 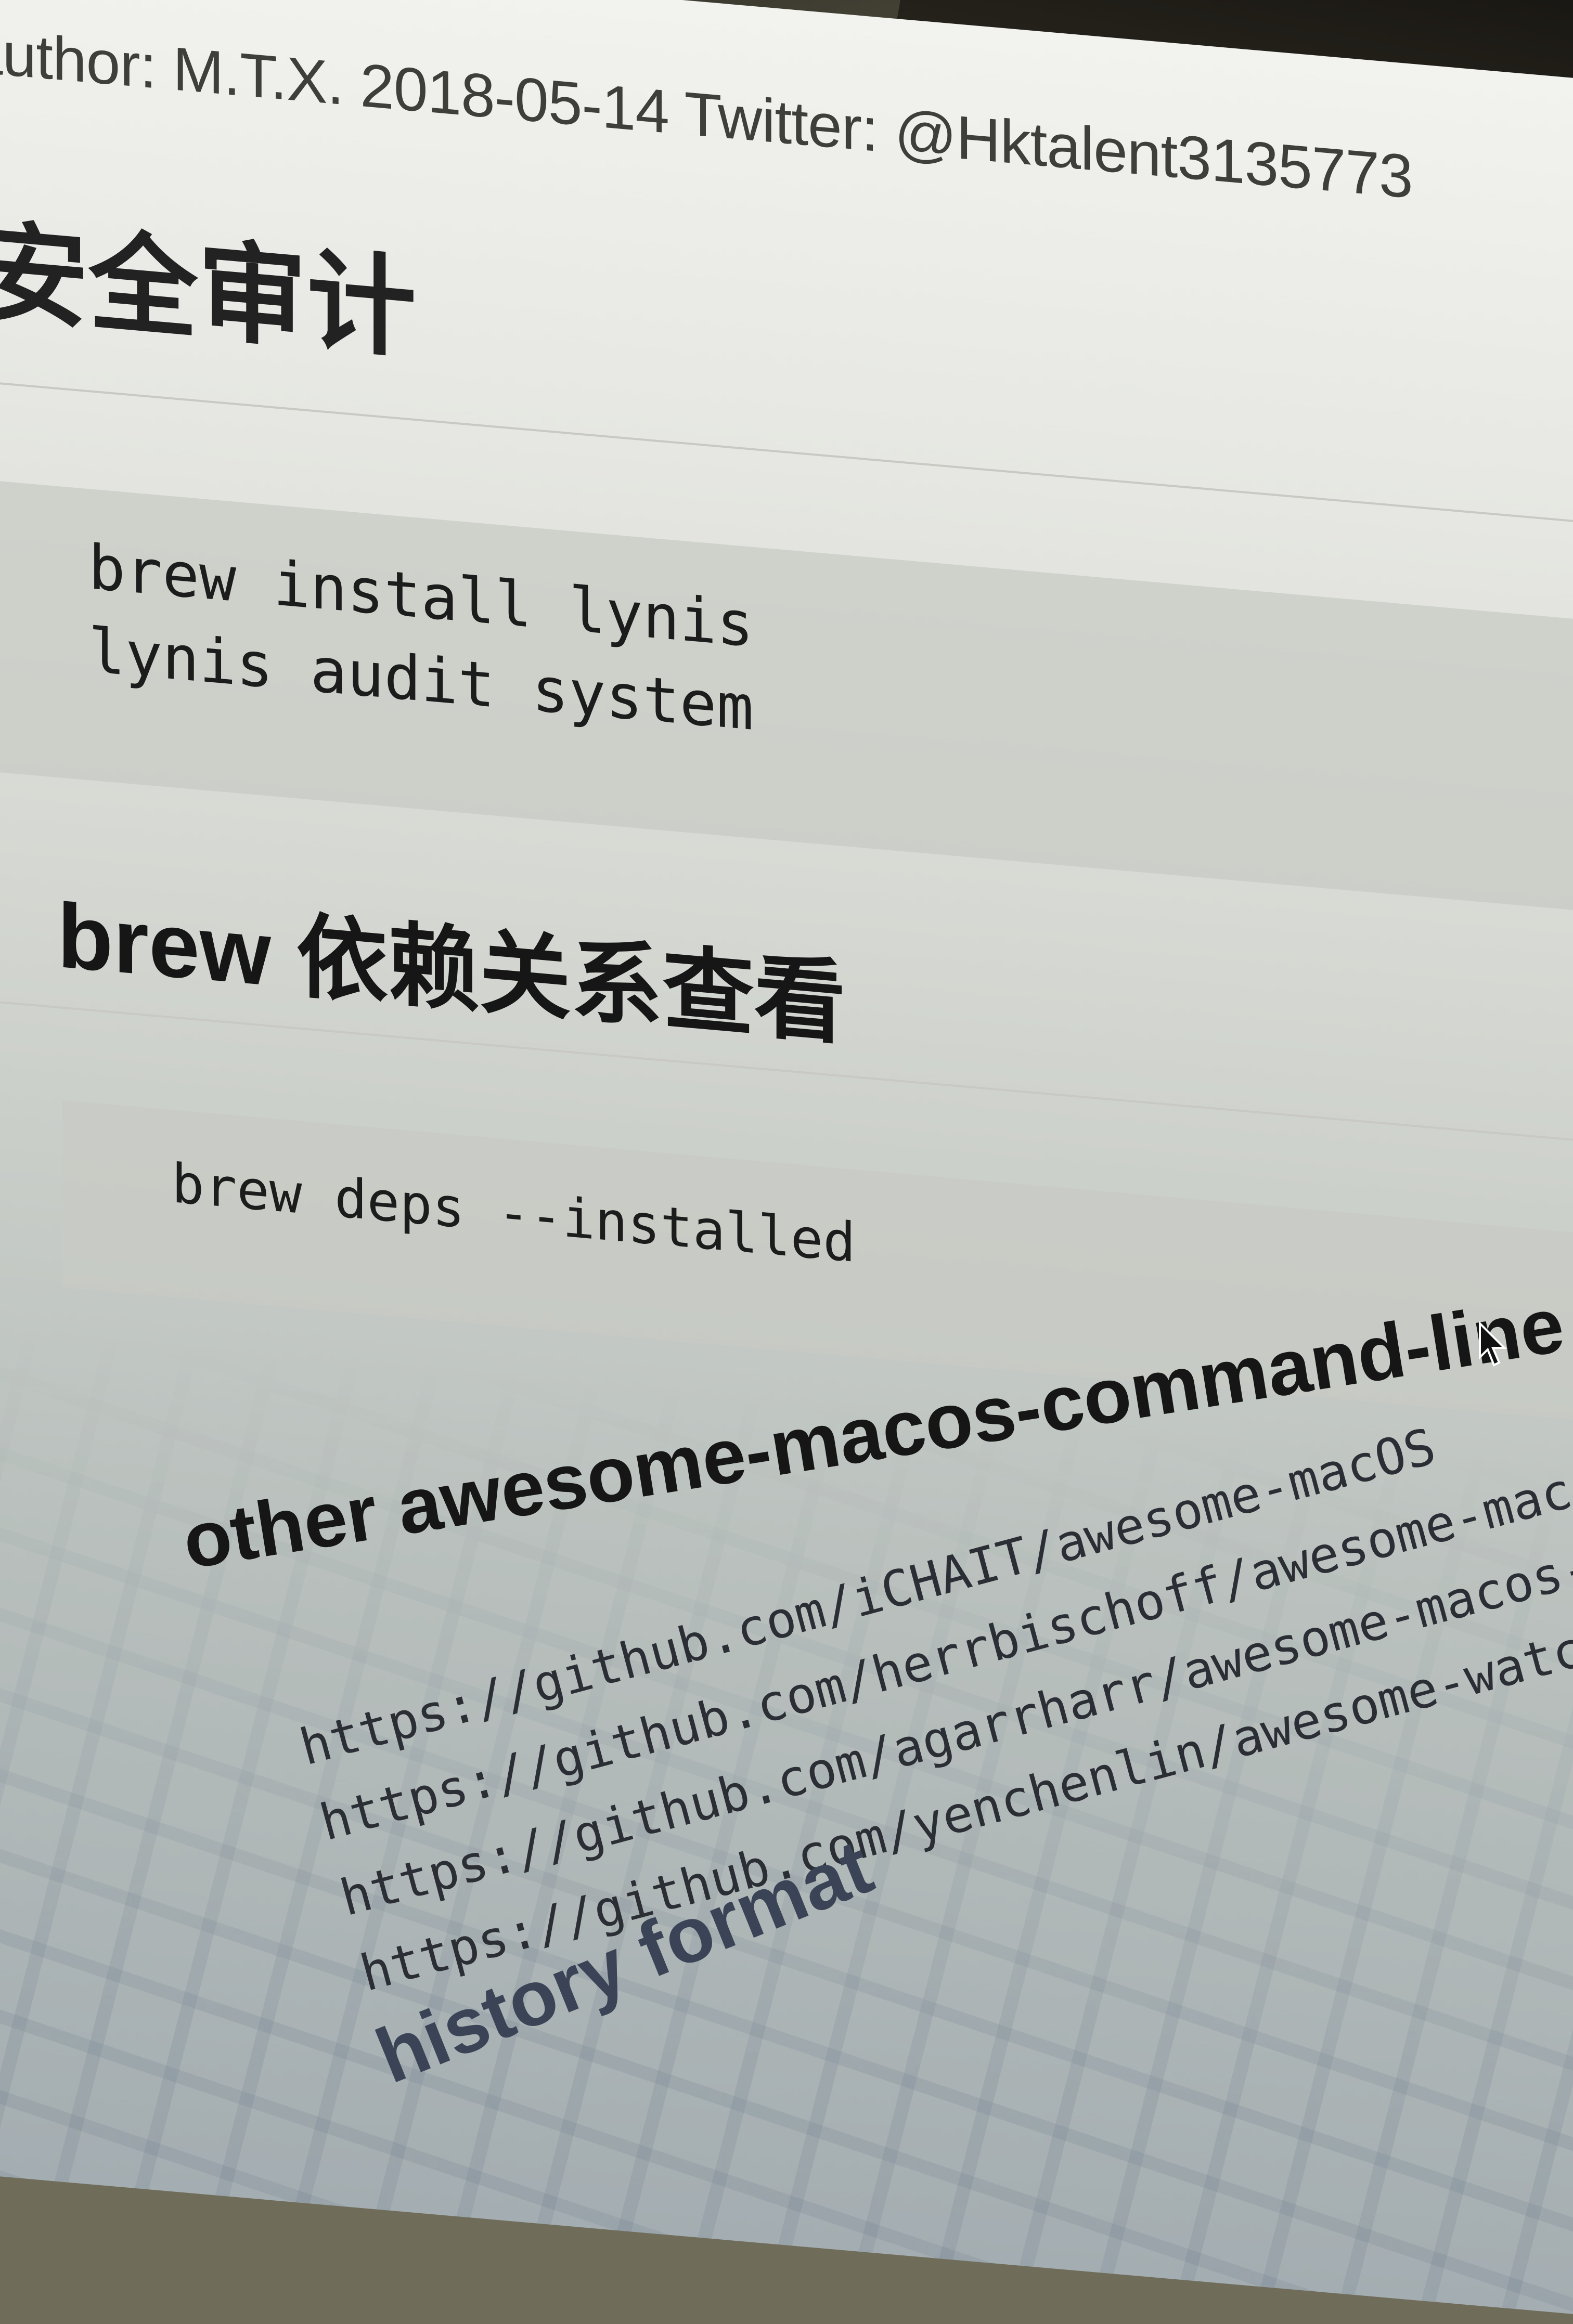 What do you see at coordinates (1493, 1344) in the screenshot?
I see `mouse-pointer-icon` at bounding box center [1493, 1344].